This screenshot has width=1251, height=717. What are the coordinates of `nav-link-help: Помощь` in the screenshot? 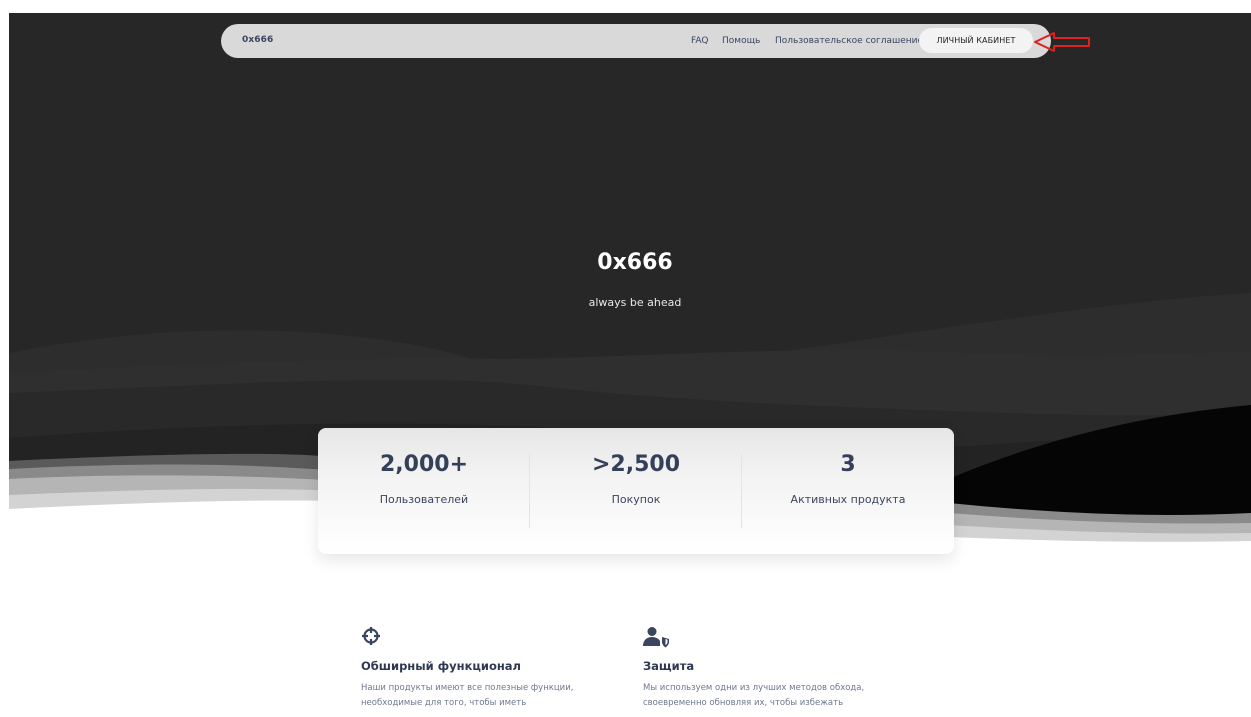 It's located at (741, 41).